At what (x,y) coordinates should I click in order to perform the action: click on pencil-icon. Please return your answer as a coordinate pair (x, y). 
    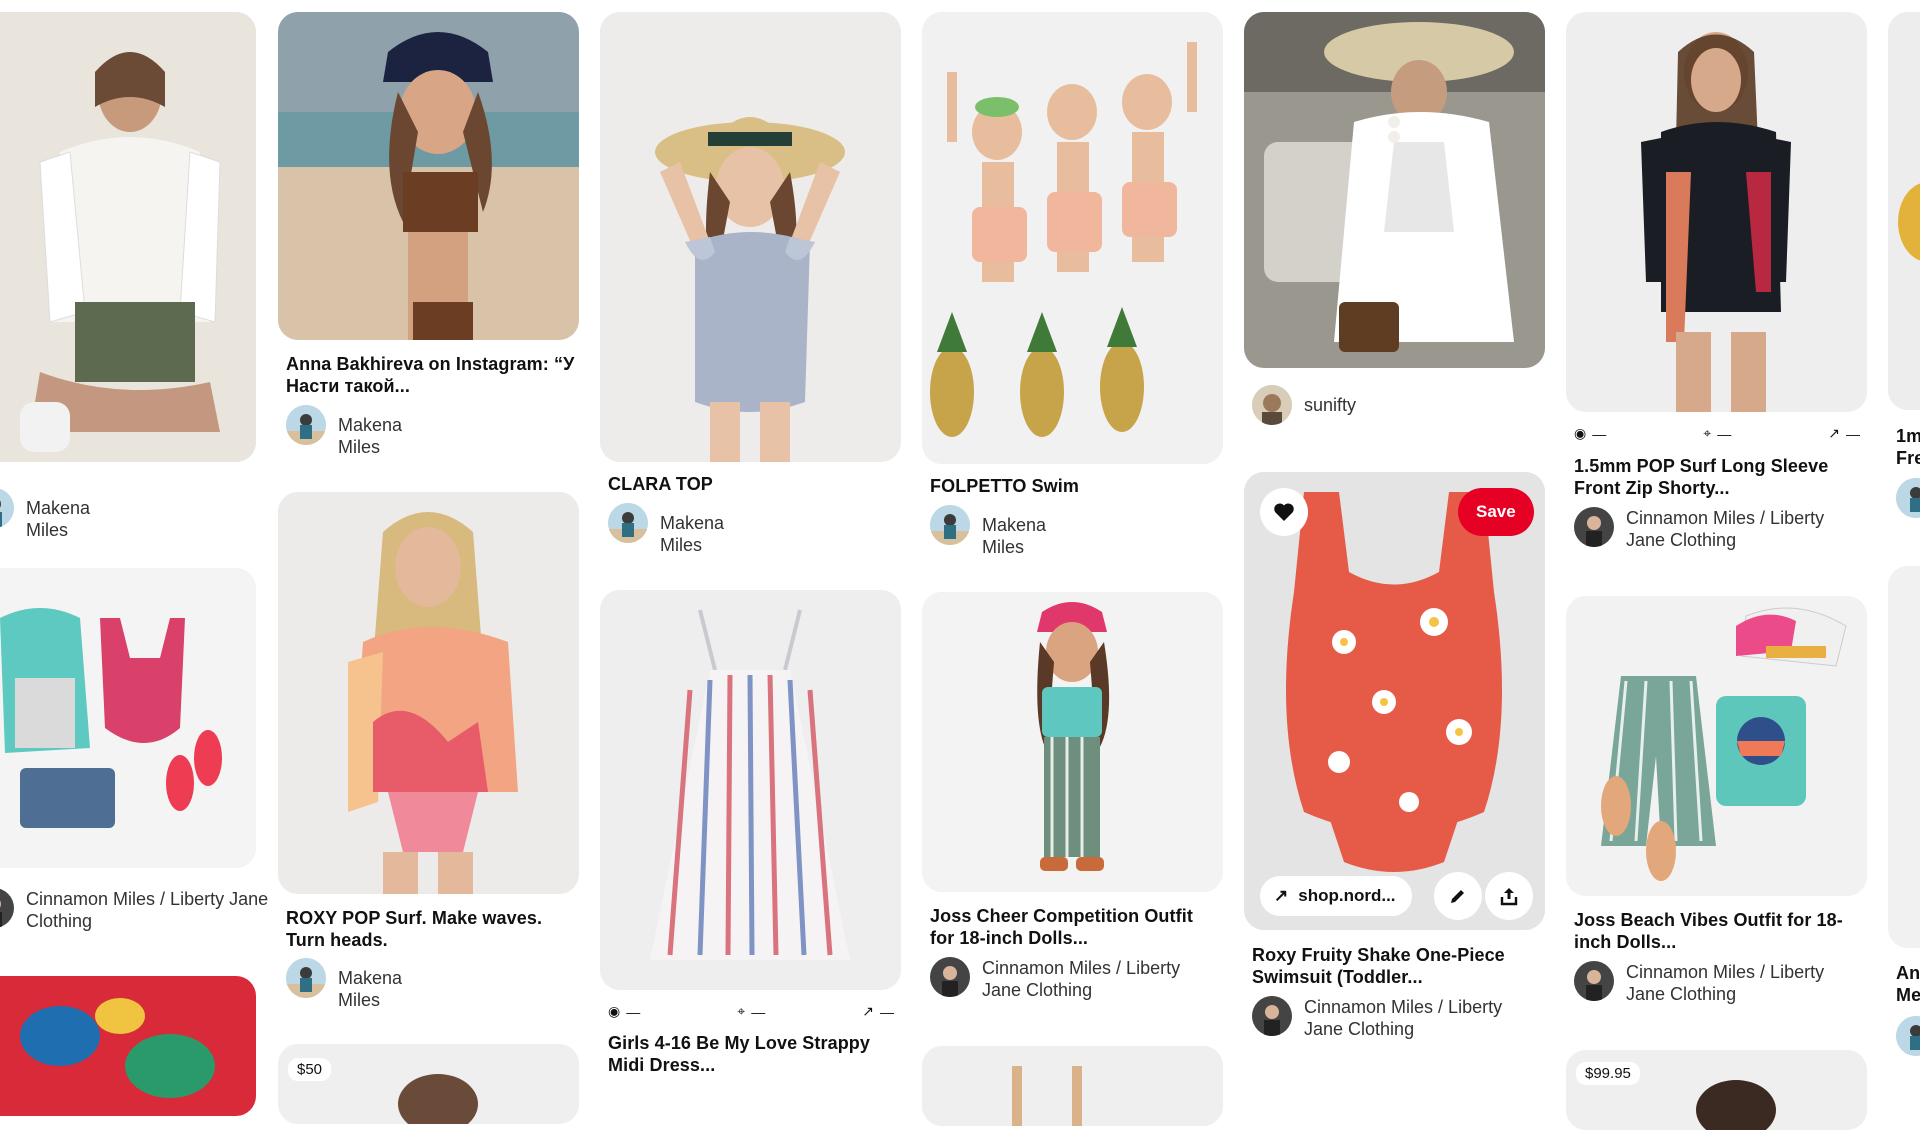
    Looking at the image, I should click on (1457, 896).